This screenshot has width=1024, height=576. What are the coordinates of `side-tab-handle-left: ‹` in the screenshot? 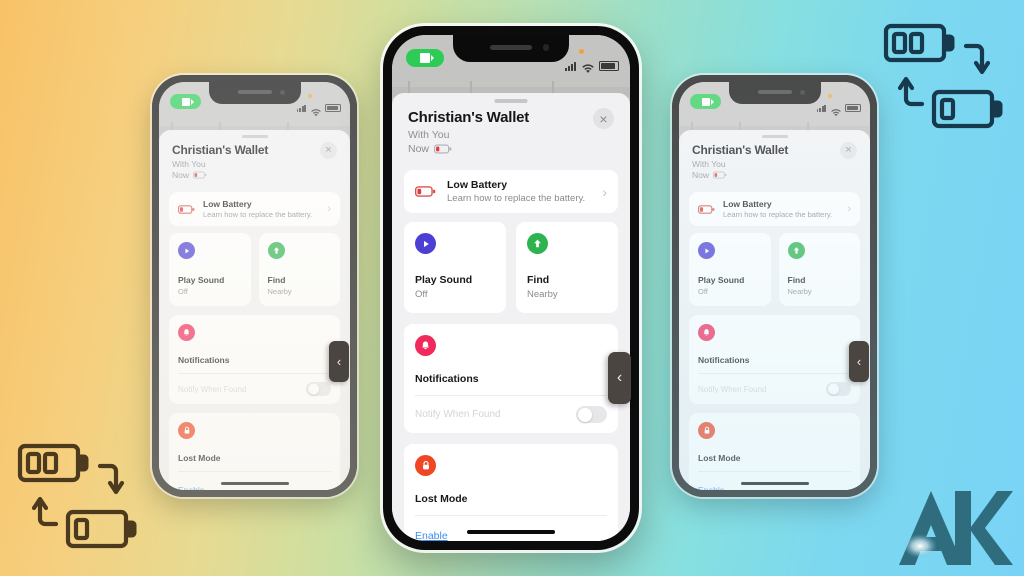 It's located at (339, 361).